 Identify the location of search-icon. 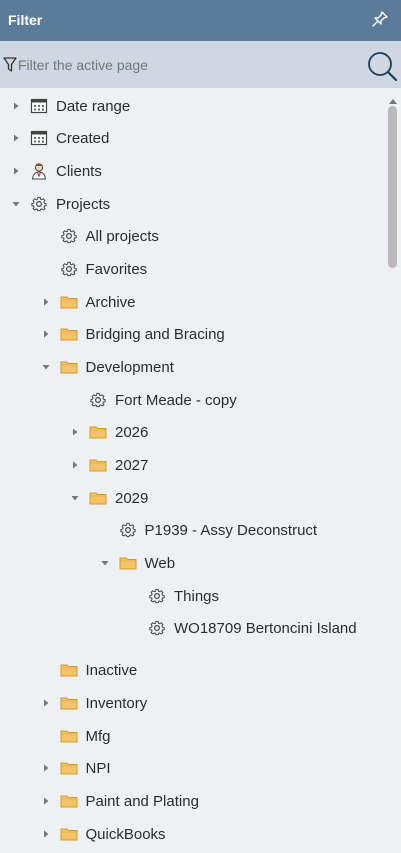
(382, 66).